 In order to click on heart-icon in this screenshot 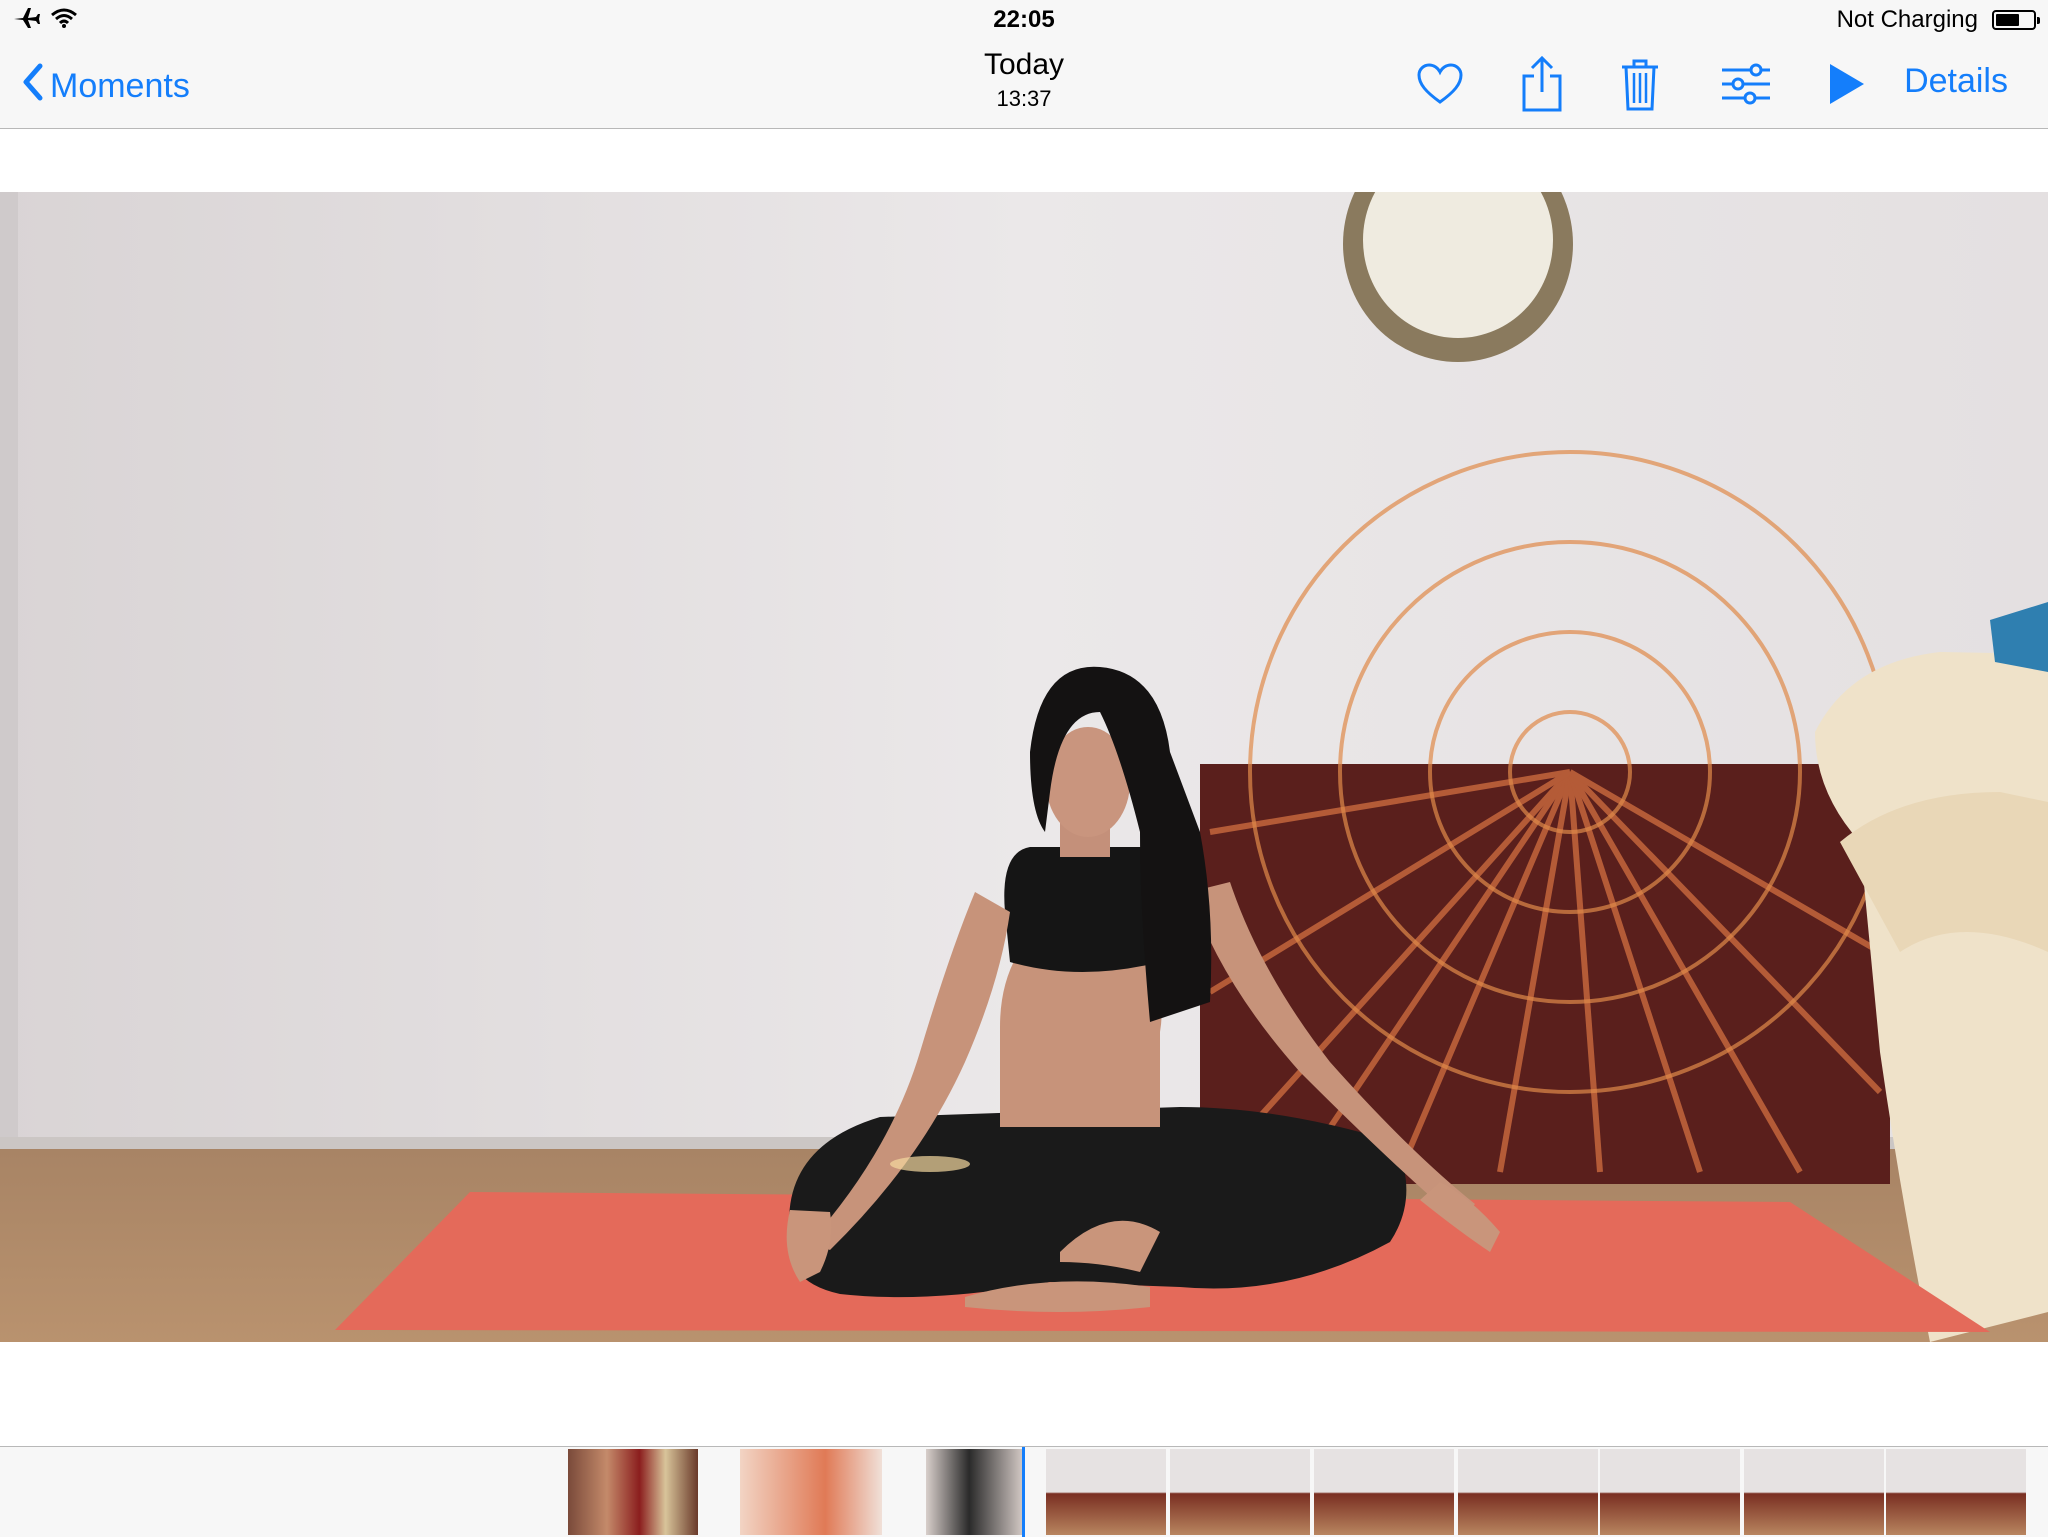, I will do `click(1440, 83)`.